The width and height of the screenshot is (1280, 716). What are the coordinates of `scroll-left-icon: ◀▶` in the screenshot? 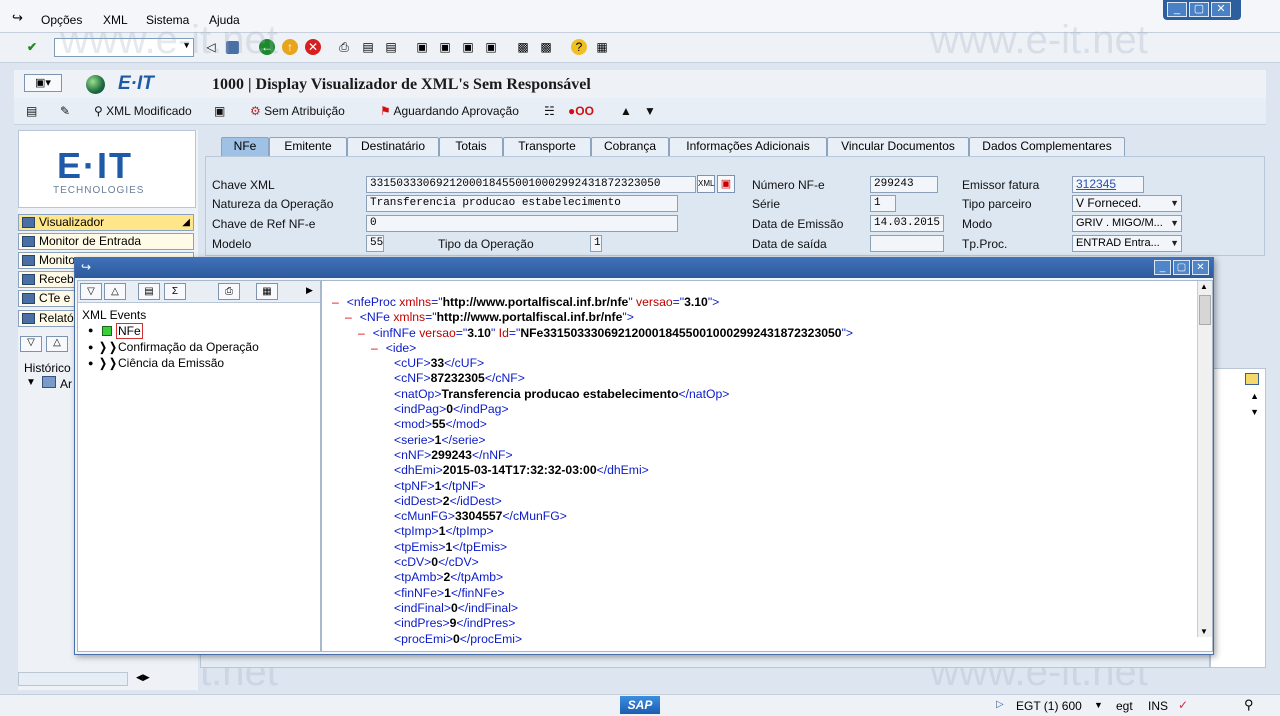 It's located at (143, 677).